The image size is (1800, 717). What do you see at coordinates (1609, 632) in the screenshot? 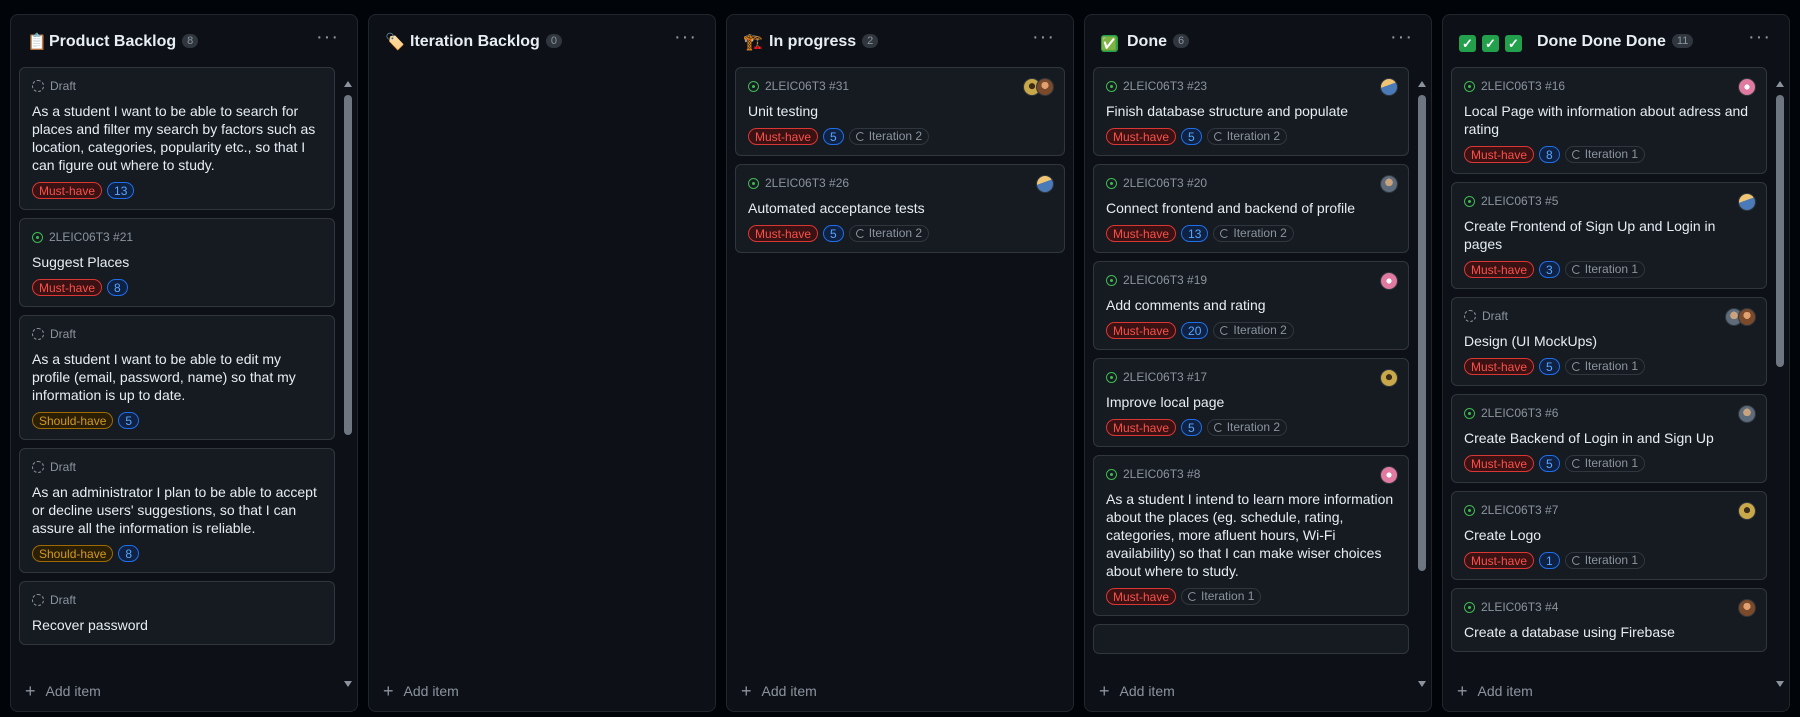
I see `card-title: Create a database using Firebase` at bounding box center [1609, 632].